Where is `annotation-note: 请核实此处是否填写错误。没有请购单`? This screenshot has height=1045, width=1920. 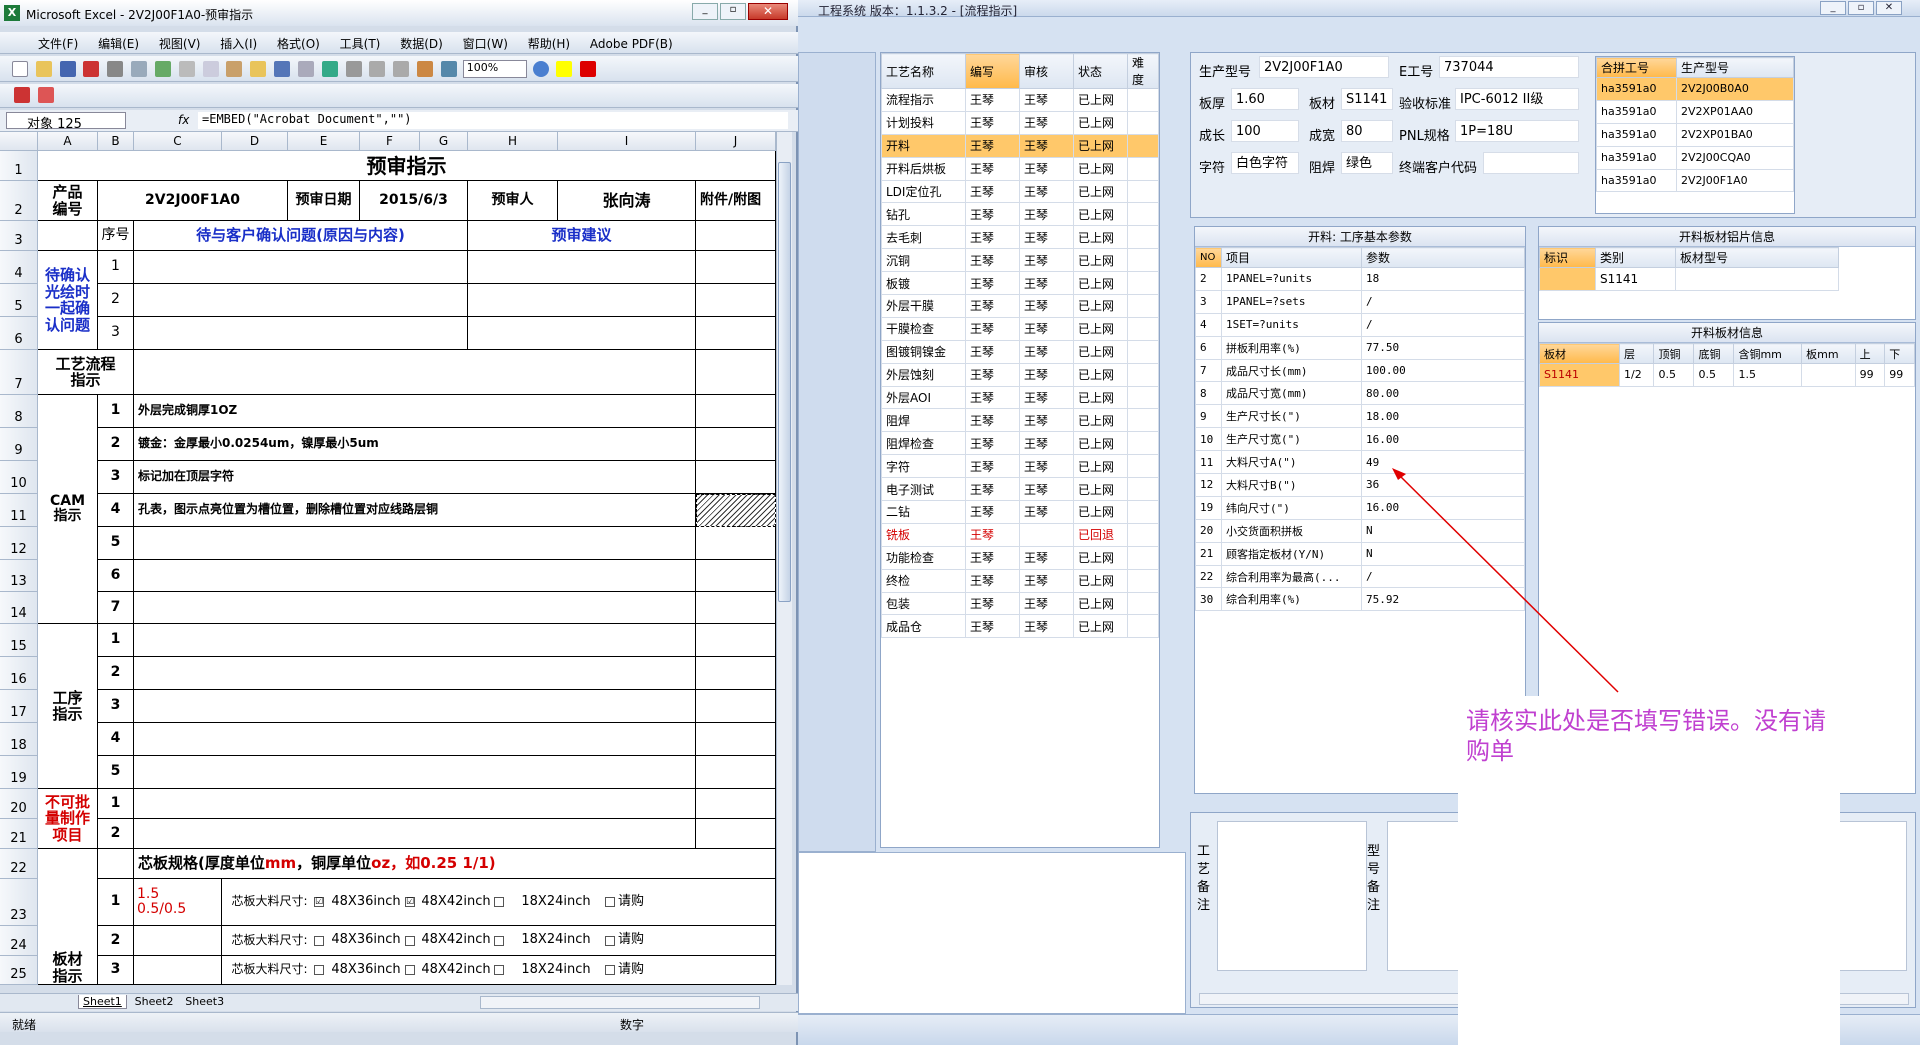
annotation-note: 请核实此处是否填写错误。没有请购单 is located at coordinates (1649, 870).